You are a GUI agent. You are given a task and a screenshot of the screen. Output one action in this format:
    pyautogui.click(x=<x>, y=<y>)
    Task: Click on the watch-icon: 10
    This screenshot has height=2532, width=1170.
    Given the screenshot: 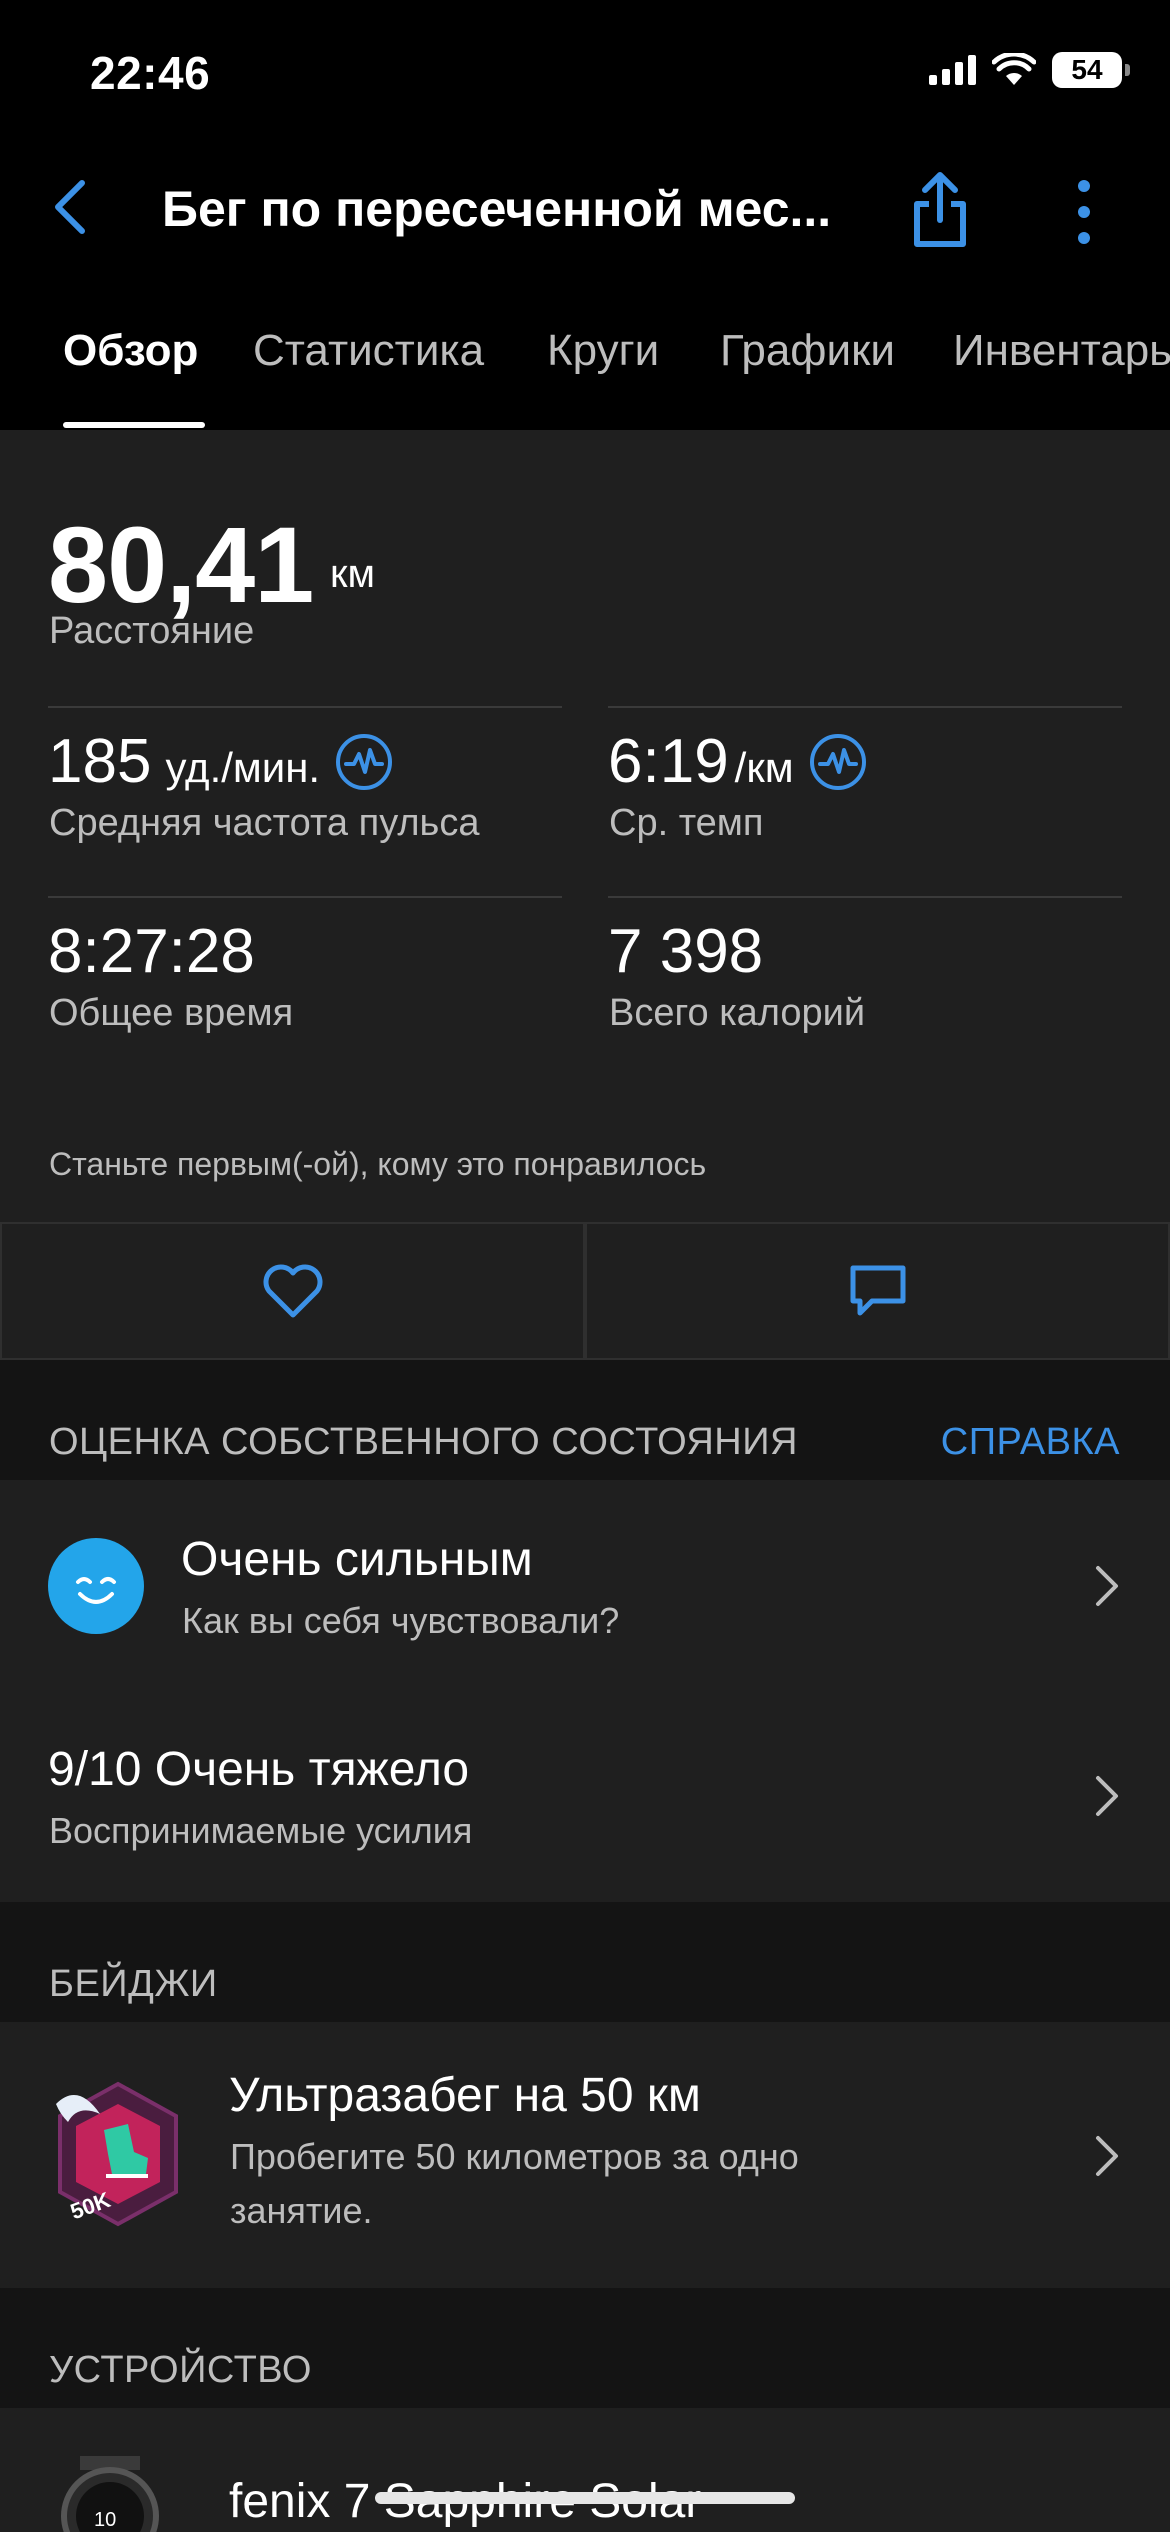 What is the action you would take?
    pyautogui.click(x=110, y=2494)
    